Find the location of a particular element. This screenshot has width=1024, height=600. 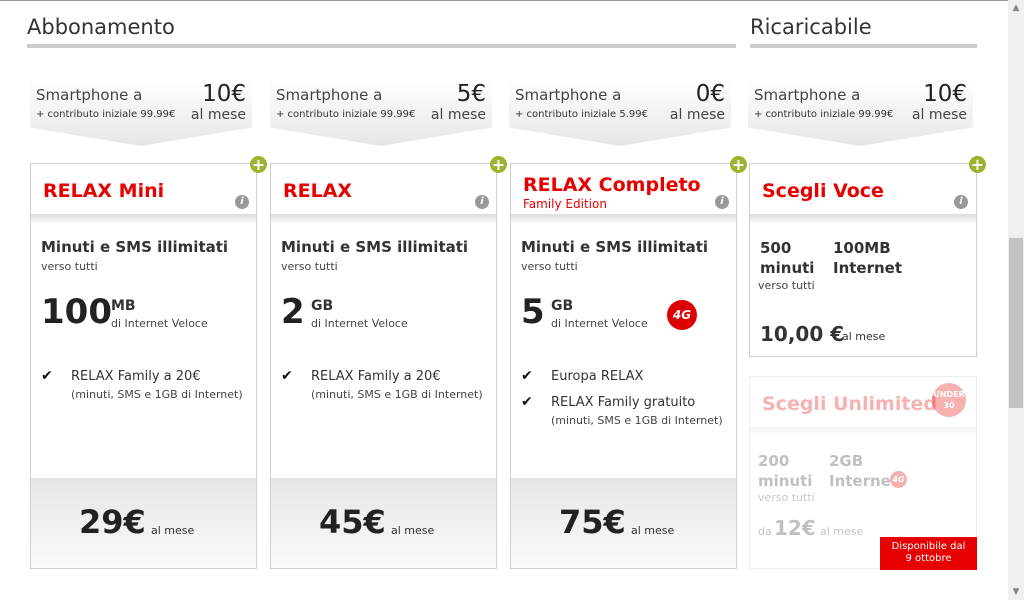

feature-label: RELAX Family gratuito is located at coordinates (623, 402).